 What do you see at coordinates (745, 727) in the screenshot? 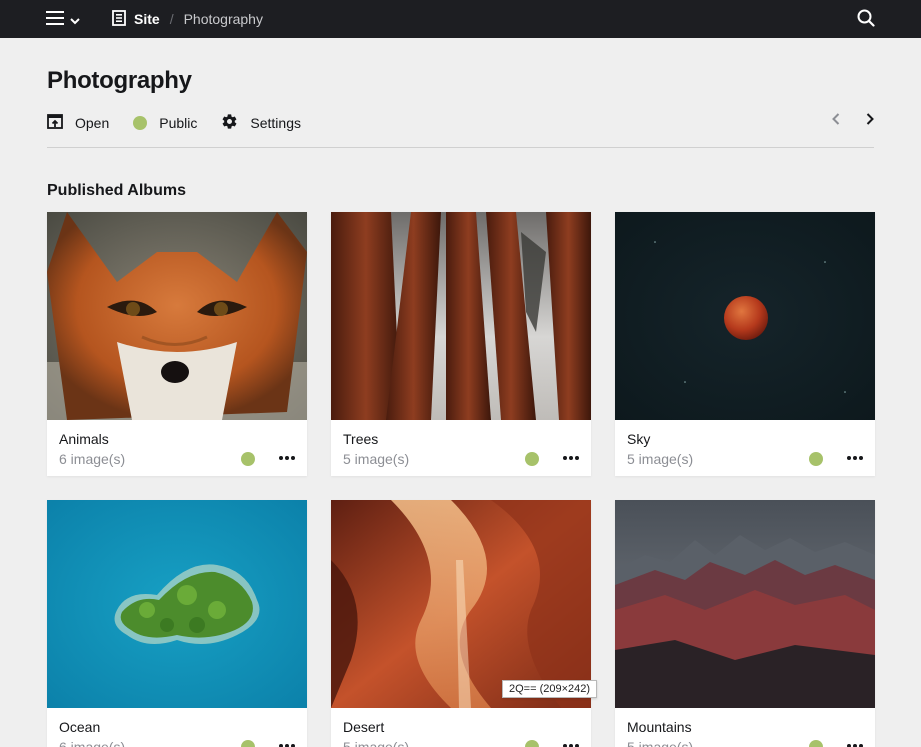
I see `album-card-body: Mountains 5 image(s)` at bounding box center [745, 727].